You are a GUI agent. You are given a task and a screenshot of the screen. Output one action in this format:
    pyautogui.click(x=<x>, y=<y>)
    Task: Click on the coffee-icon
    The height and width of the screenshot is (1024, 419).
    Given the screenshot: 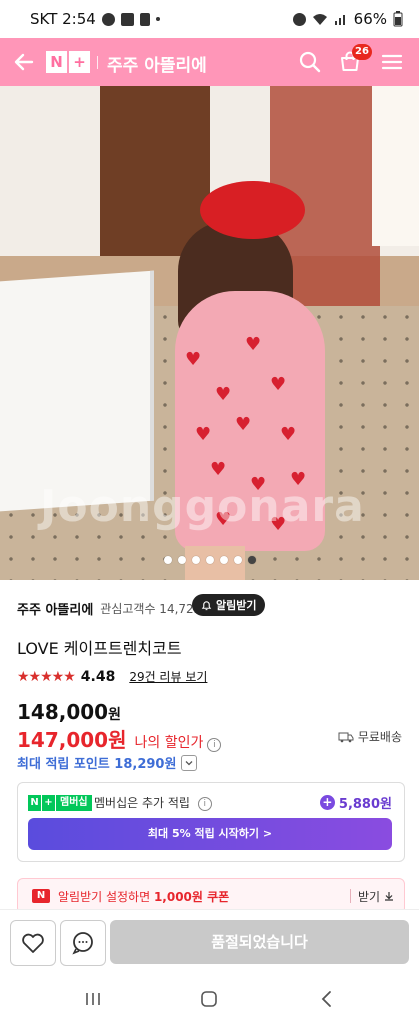 What is the action you would take?
    pyautogui.click(x=108, y=19)
    